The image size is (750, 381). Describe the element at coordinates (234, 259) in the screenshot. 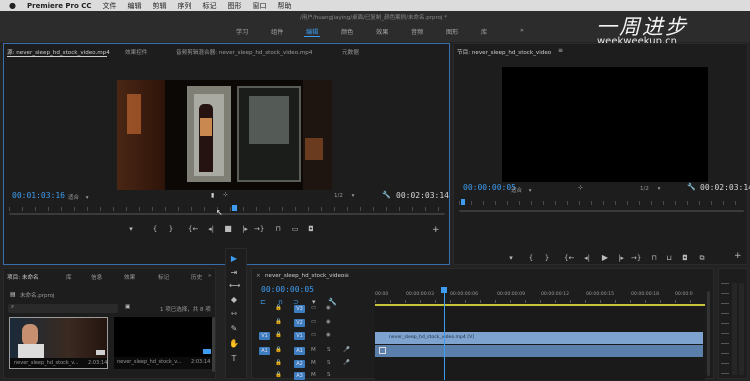

I see `selection-tool-icon: ▶` at that location.